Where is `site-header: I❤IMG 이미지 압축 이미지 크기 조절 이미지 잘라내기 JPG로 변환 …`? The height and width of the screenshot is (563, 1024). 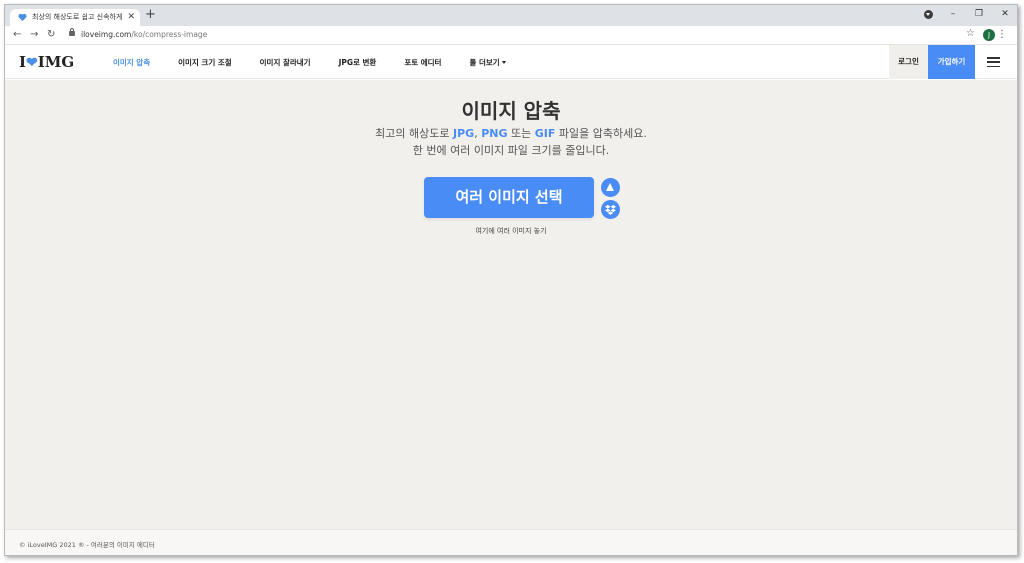
site-header: I❤IMG 이미지 압축 이미지 크기 조절 이미지 잘라내기 JPG로 변환 … is located at coordinates (511, 62).